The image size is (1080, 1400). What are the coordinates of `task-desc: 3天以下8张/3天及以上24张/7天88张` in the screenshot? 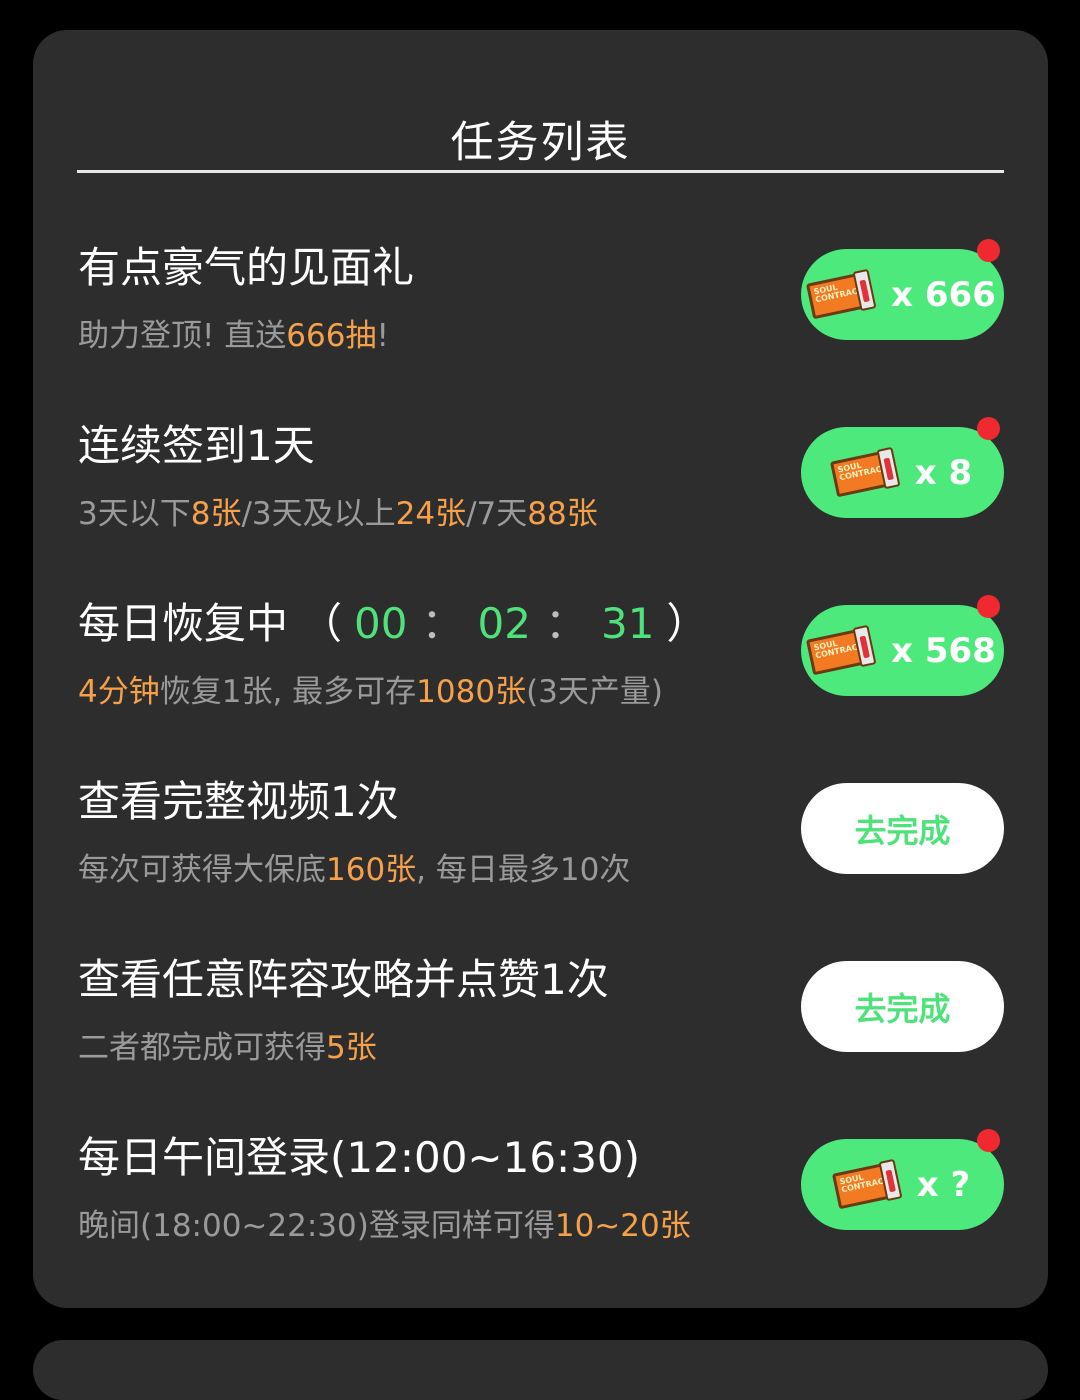 It's located at (338, 514).